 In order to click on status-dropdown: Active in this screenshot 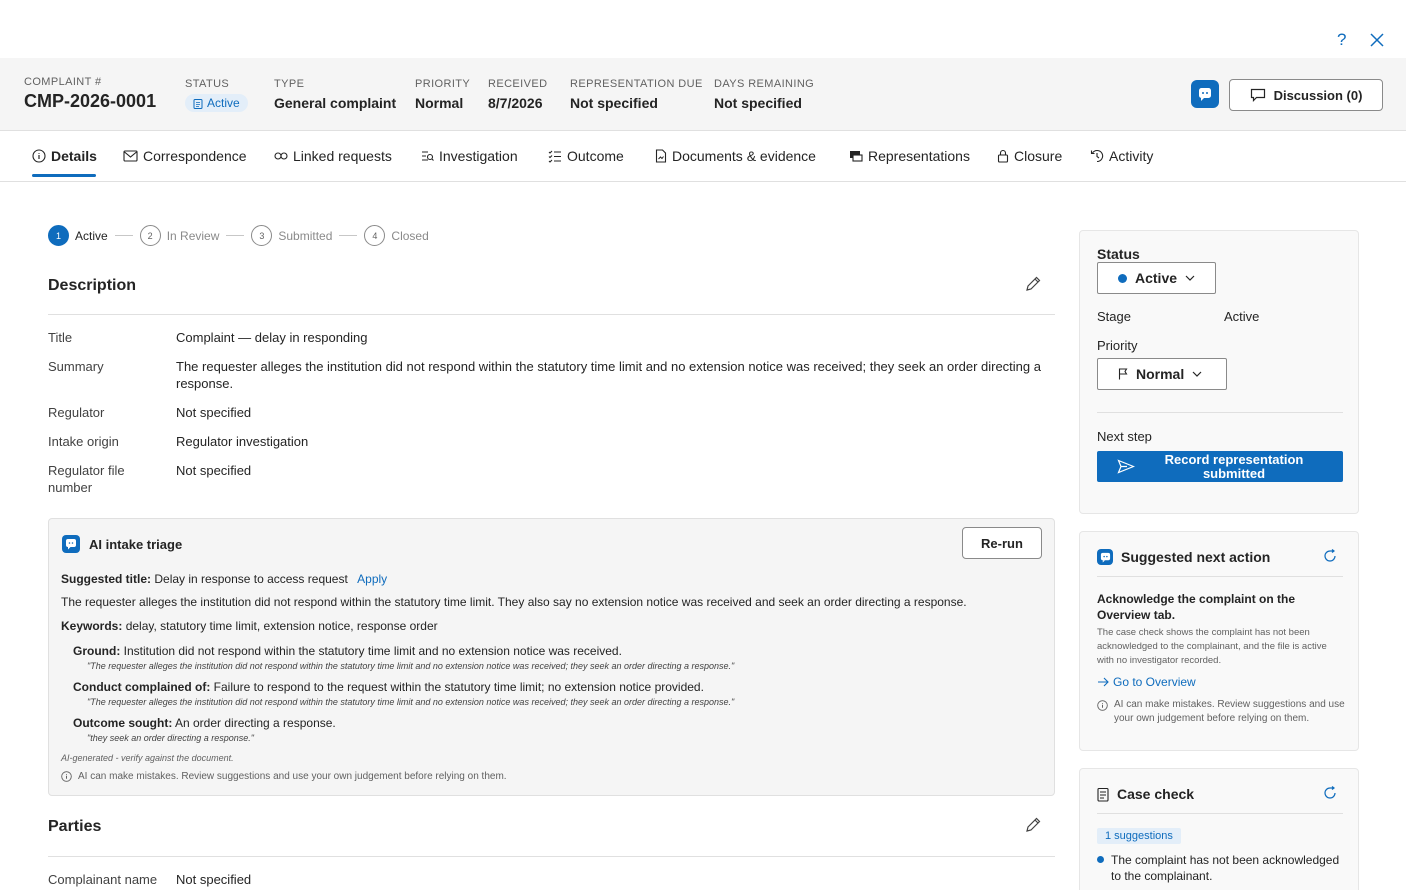, I will do `click(1156, 278)`.